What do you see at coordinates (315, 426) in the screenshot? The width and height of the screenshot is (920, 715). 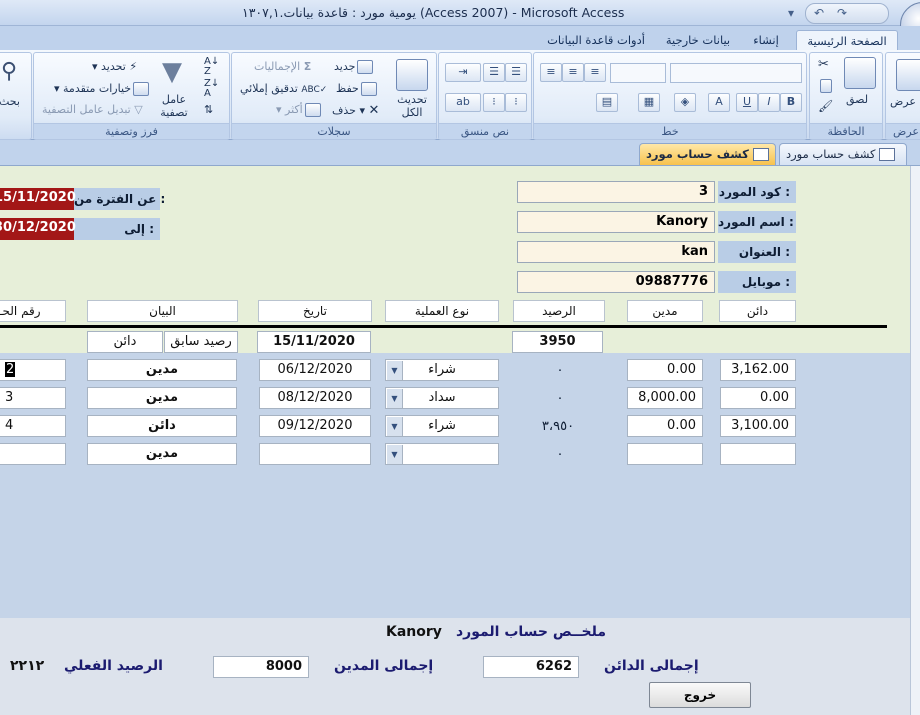 I see `row-3-date: 09/12/2020` at bounding box center [315, 426].